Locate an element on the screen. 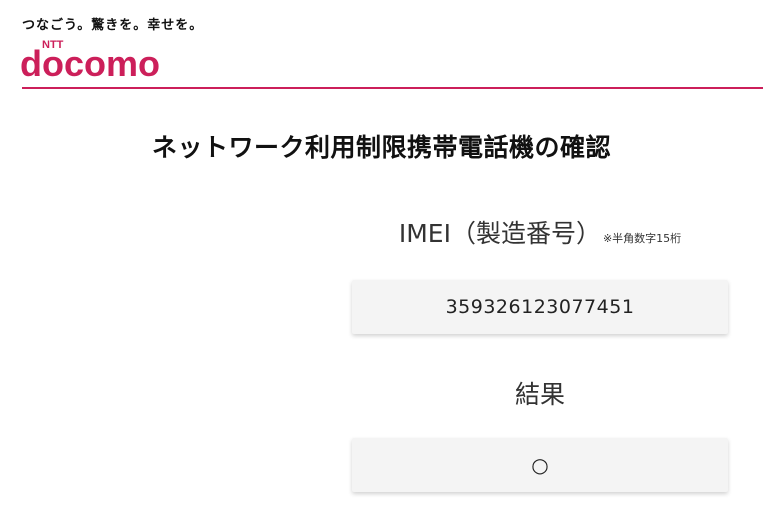 The width and height of the screenshot is (763, 529). logo-docomo-text: docomo is located at coordinates (90, 62).